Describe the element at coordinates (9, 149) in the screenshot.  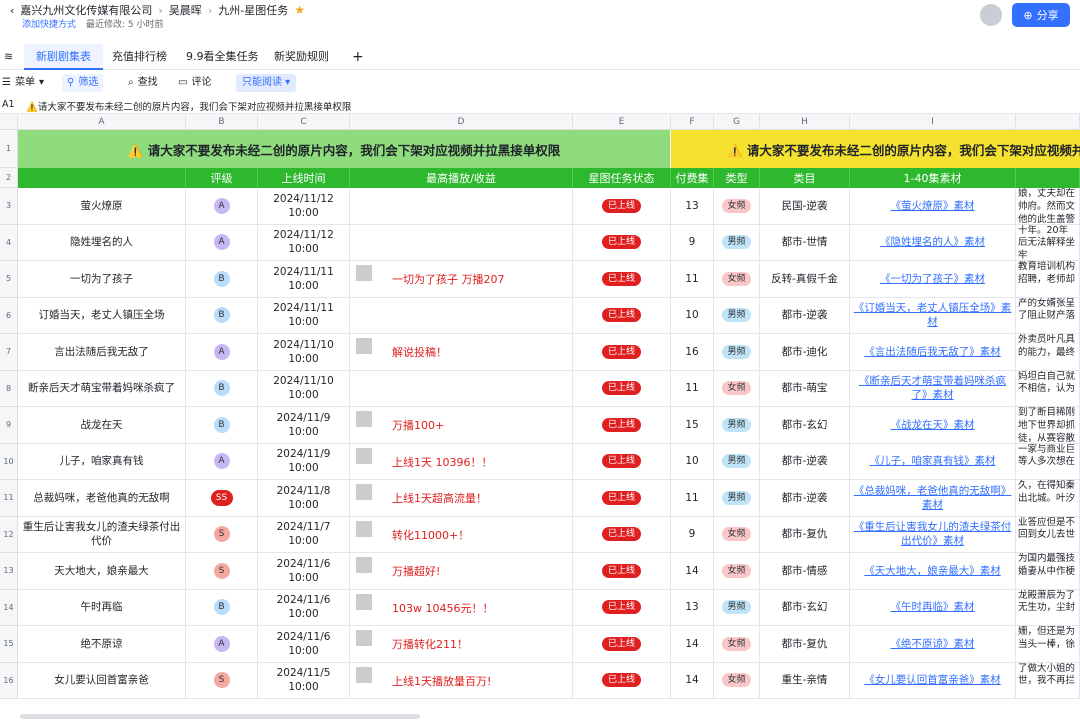
I see `row-header-1: 1` at that location.